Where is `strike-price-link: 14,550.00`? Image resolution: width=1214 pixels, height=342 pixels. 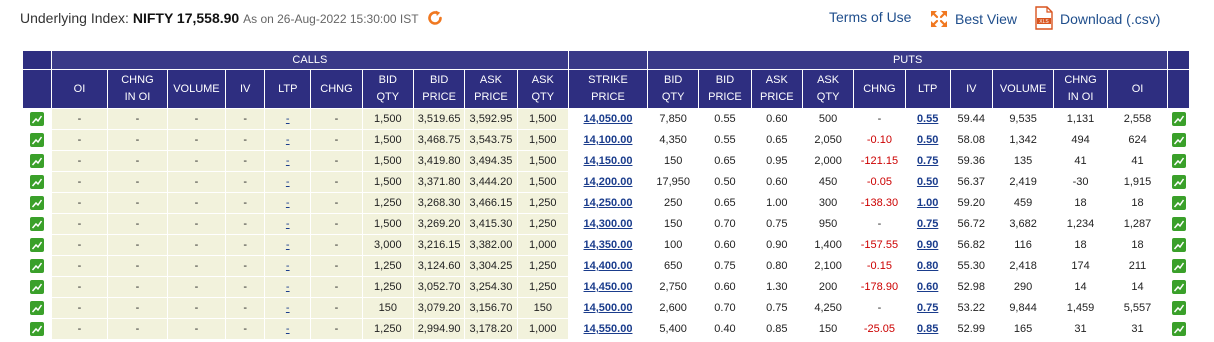 strike-price-link: 14,550.00 is located at coordinates (608, 329).